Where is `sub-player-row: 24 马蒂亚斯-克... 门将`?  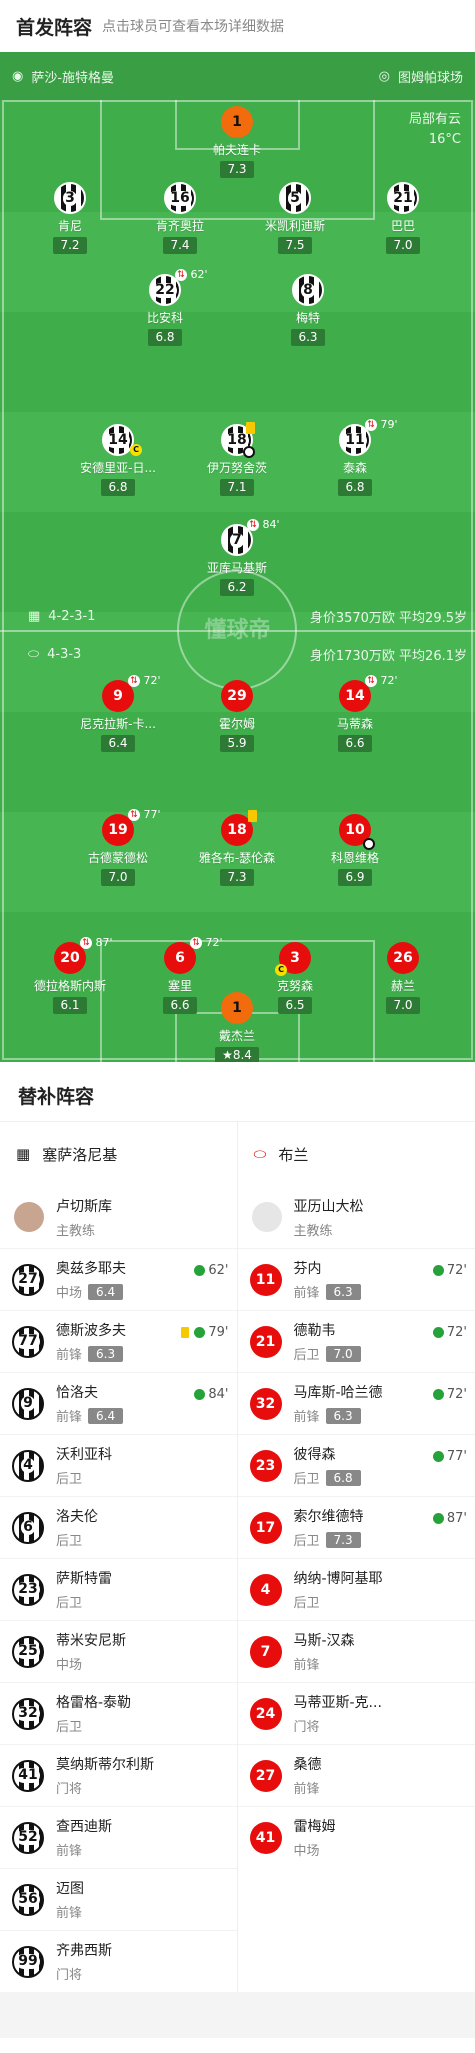 sub-player-row: 24 马蒂亚斯-克... 门将 is located at coordinates (356, 1713).